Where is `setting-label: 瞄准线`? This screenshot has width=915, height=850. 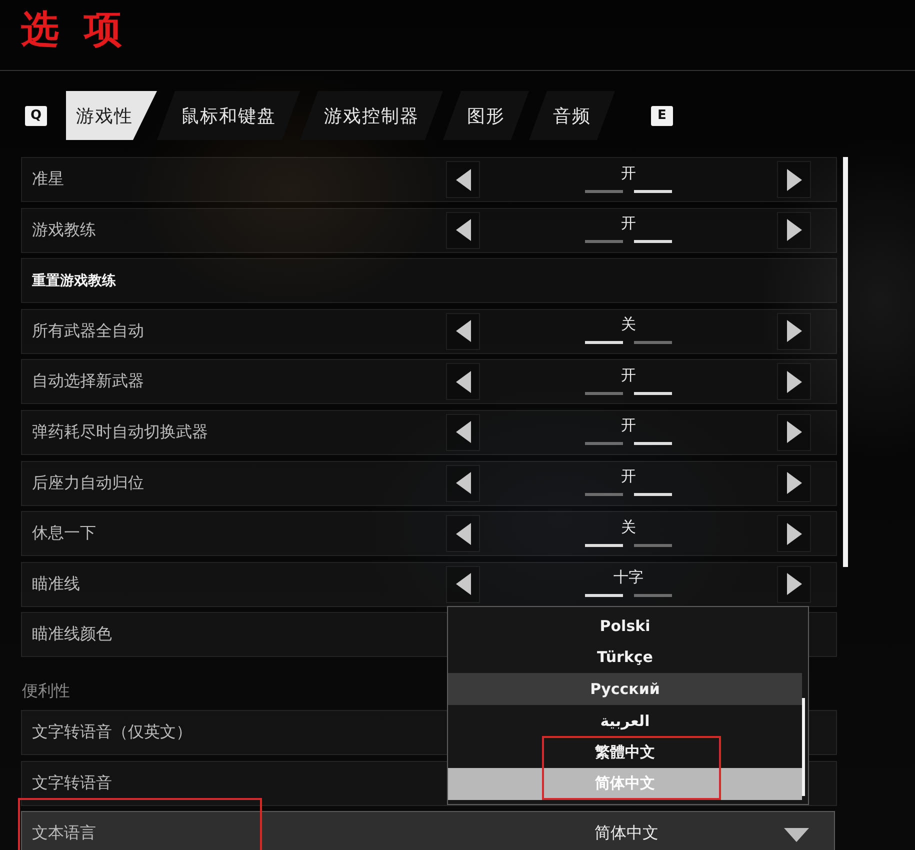
setting-label: 瞄准线 is located at coordinates (56, 584).